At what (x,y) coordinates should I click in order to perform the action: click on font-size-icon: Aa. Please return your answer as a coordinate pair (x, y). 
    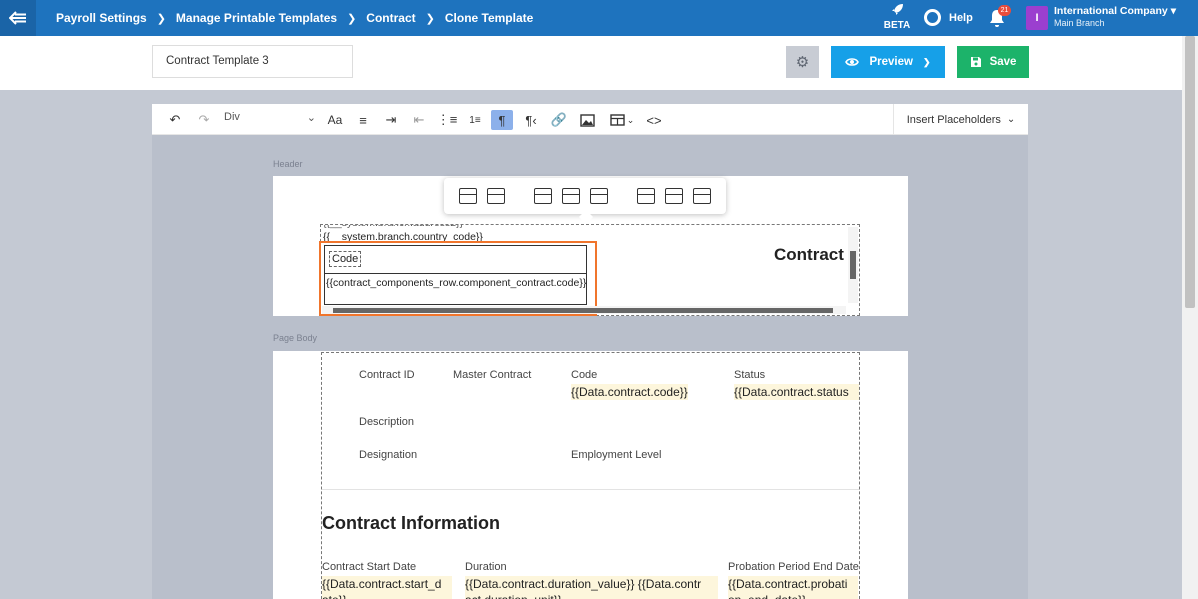
    Looking at the image, I should click on (335, 120).